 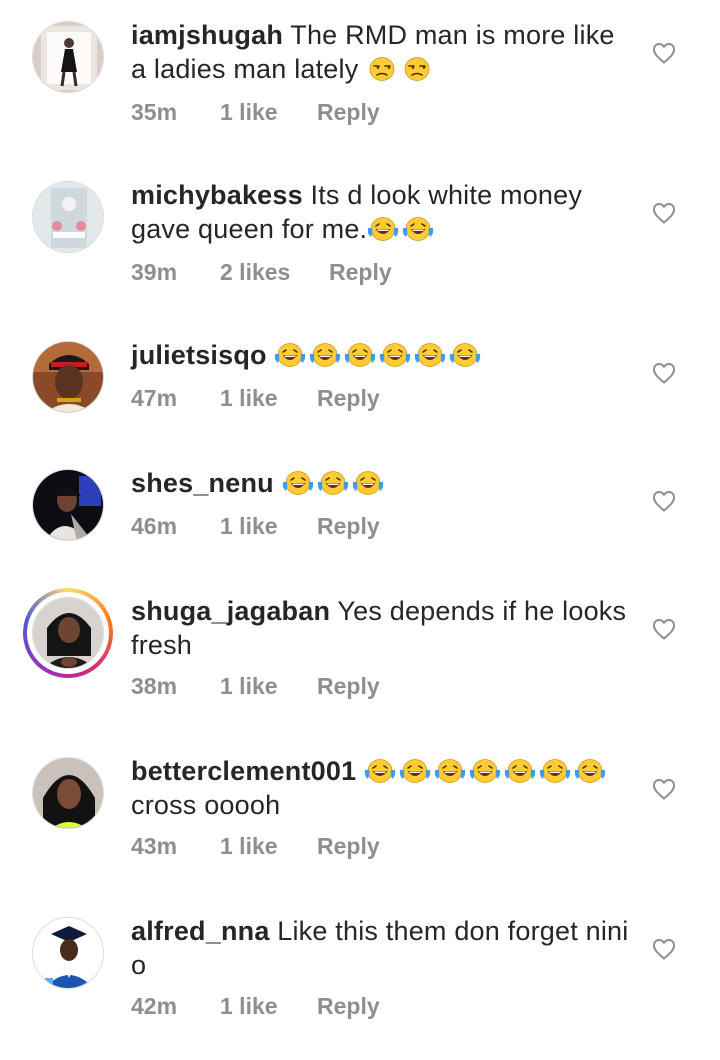 I want to click on comment-timestamp: 46m, so click(x=154, y=526).